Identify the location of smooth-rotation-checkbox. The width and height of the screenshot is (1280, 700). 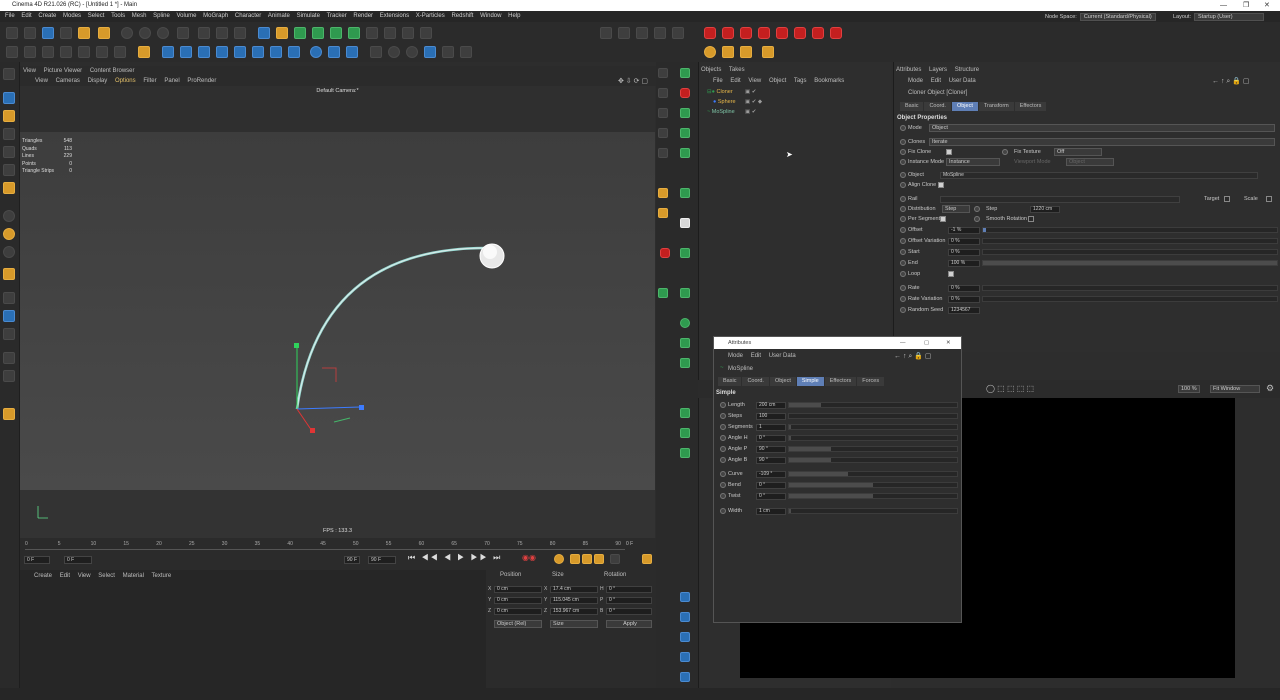
(1031, 219).